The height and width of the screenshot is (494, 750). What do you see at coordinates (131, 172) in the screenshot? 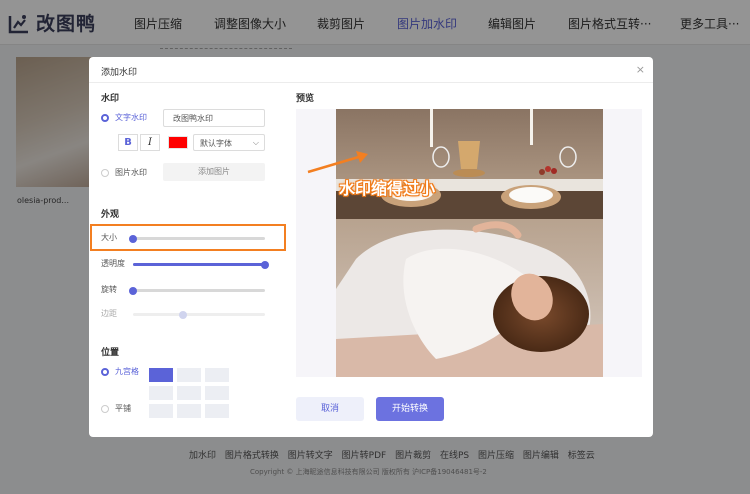
I see `image-watermark-label: 图片水印` at bounding box center [131, 172].